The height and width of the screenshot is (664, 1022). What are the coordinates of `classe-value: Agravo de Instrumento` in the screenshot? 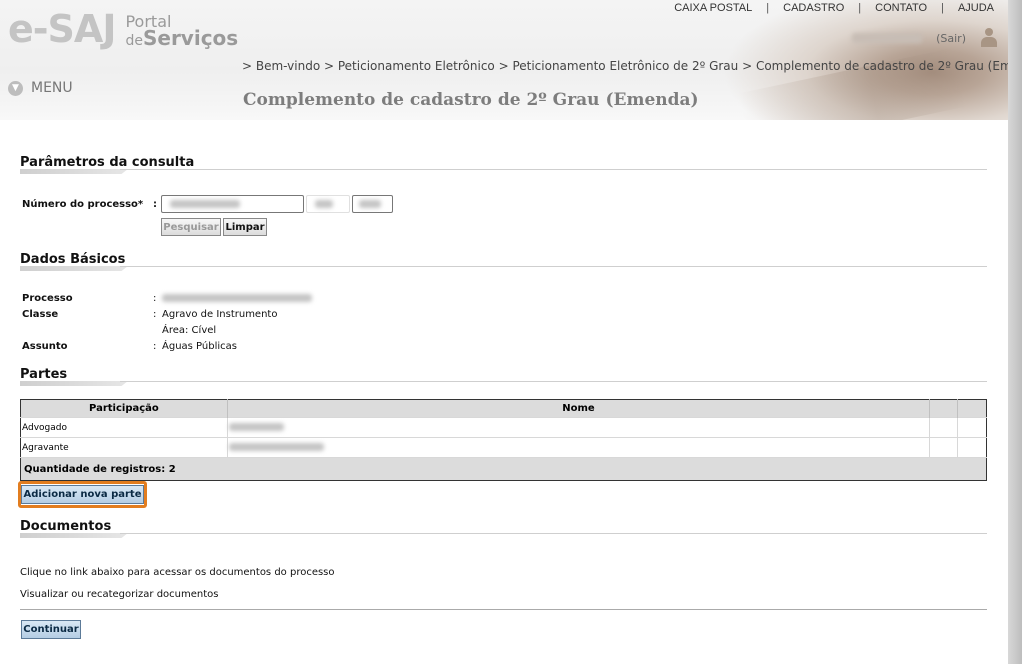 It's located at (220, 314).